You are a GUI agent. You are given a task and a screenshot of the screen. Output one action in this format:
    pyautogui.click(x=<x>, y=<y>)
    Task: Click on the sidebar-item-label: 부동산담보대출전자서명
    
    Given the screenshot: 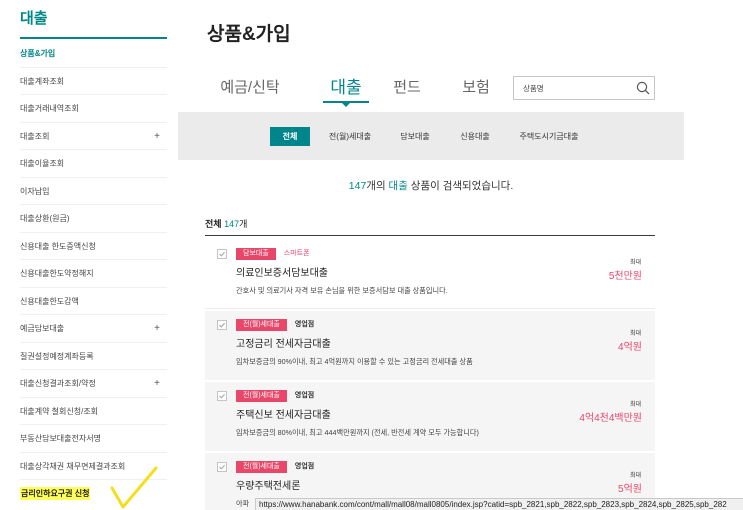 What is the action you would take?
    pyautogui.click(x=60, y=438)
    